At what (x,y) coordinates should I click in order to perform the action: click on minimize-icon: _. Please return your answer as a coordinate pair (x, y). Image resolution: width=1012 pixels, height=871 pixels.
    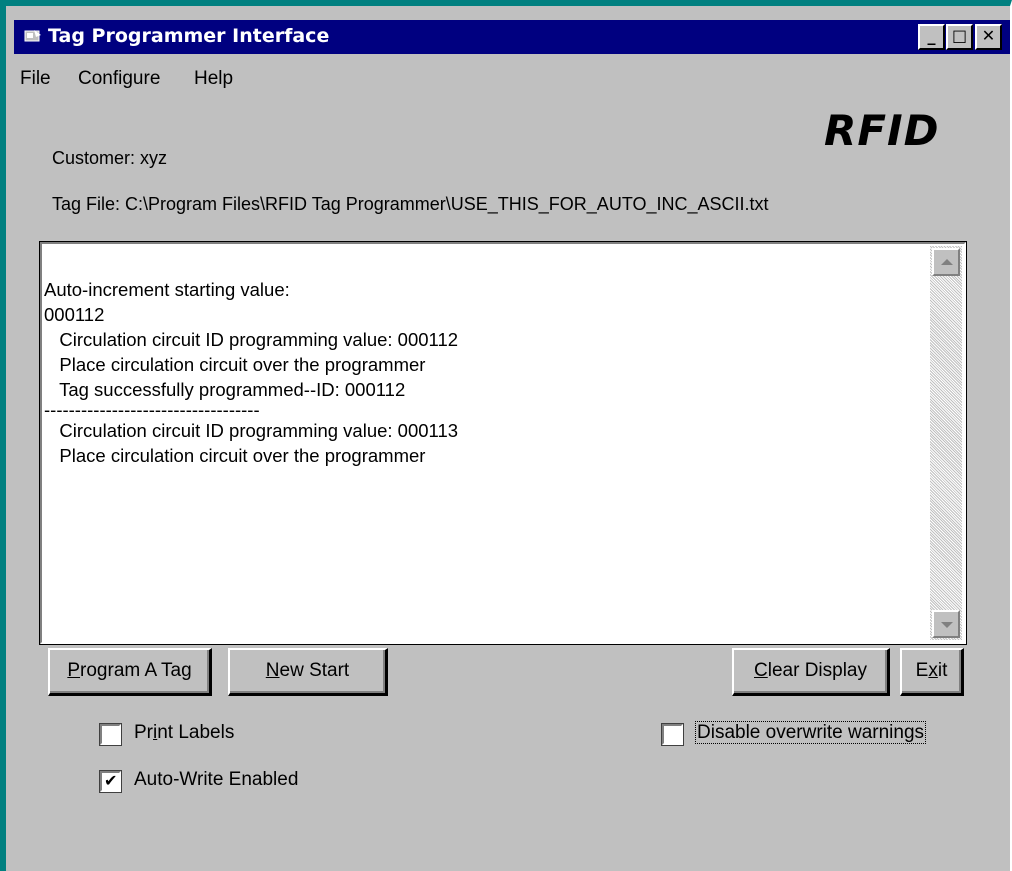
    Looking at the image, I should click on (931, 35).